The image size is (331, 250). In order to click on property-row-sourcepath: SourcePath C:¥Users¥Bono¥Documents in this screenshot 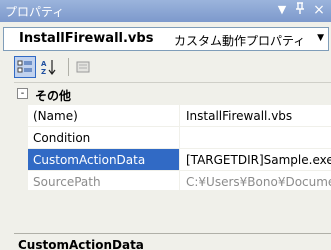, I will do `click(172, 182)`.